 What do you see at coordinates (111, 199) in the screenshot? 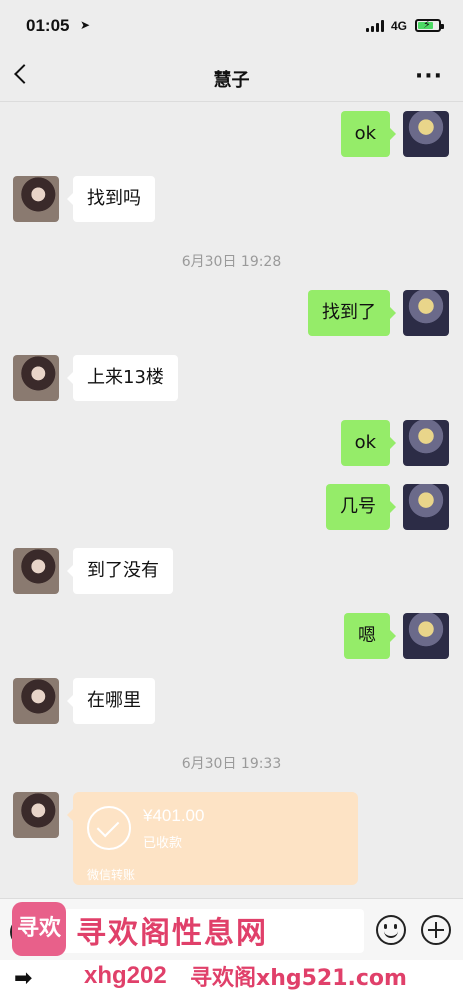
I see `message-bubble: 找到吗` at bounding box center [111, 199].